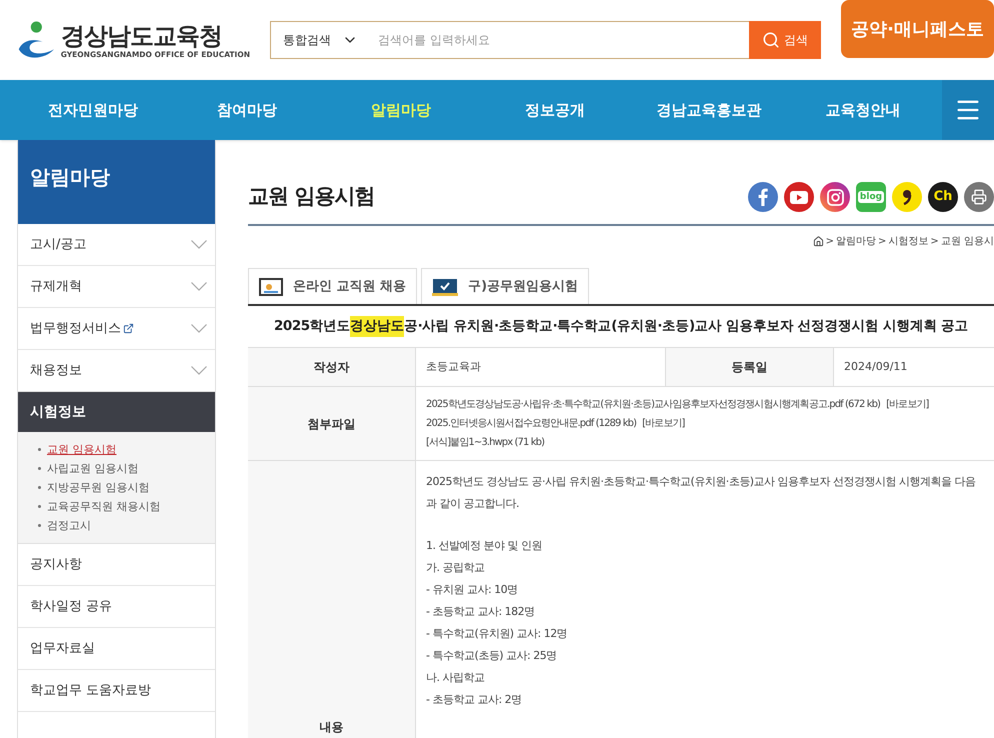 The width and height of the screenshot is (994, 738). What do you see at coordinates (474, 700) in the screenshot?
I see `body-text: - 초등학교 교사: 2명` at bounding box center [474, 700].